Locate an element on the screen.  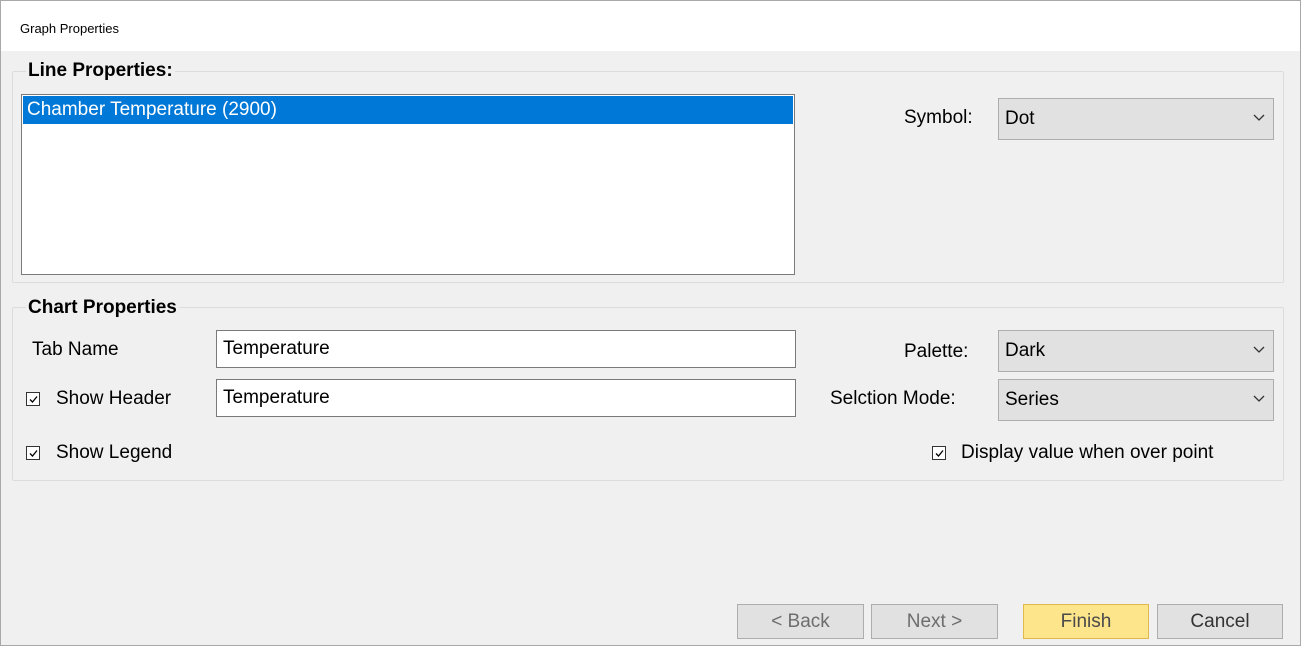
show-legend-checkbox is located at coordinates (33, 453).